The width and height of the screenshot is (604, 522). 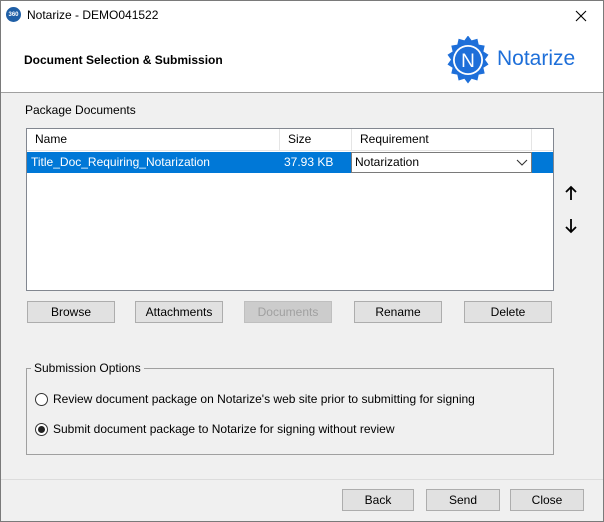 I want to click on delete-button: Delete, so click(x=508, y=312).